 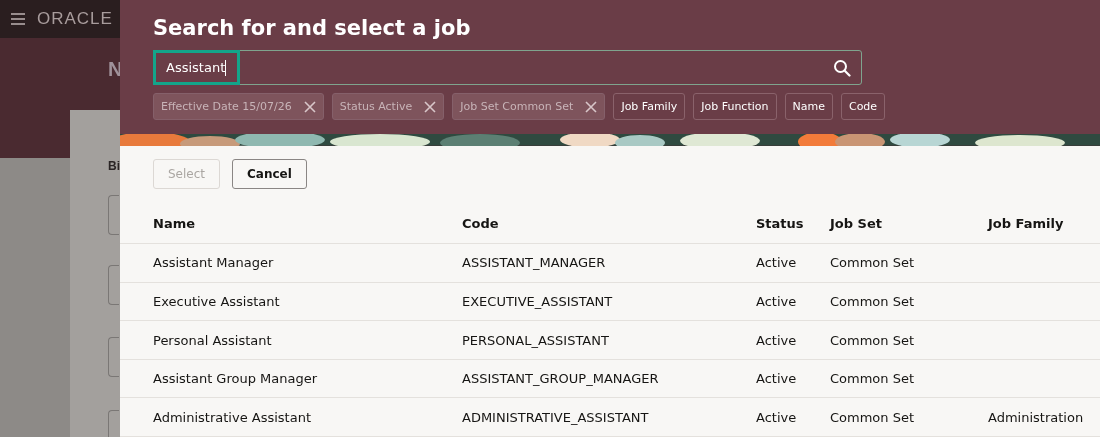 What do you see at coordinates (312, 29) in the screenshot?
I see `dialog-title: Search for and select a job` at bounding box center [312, 29].